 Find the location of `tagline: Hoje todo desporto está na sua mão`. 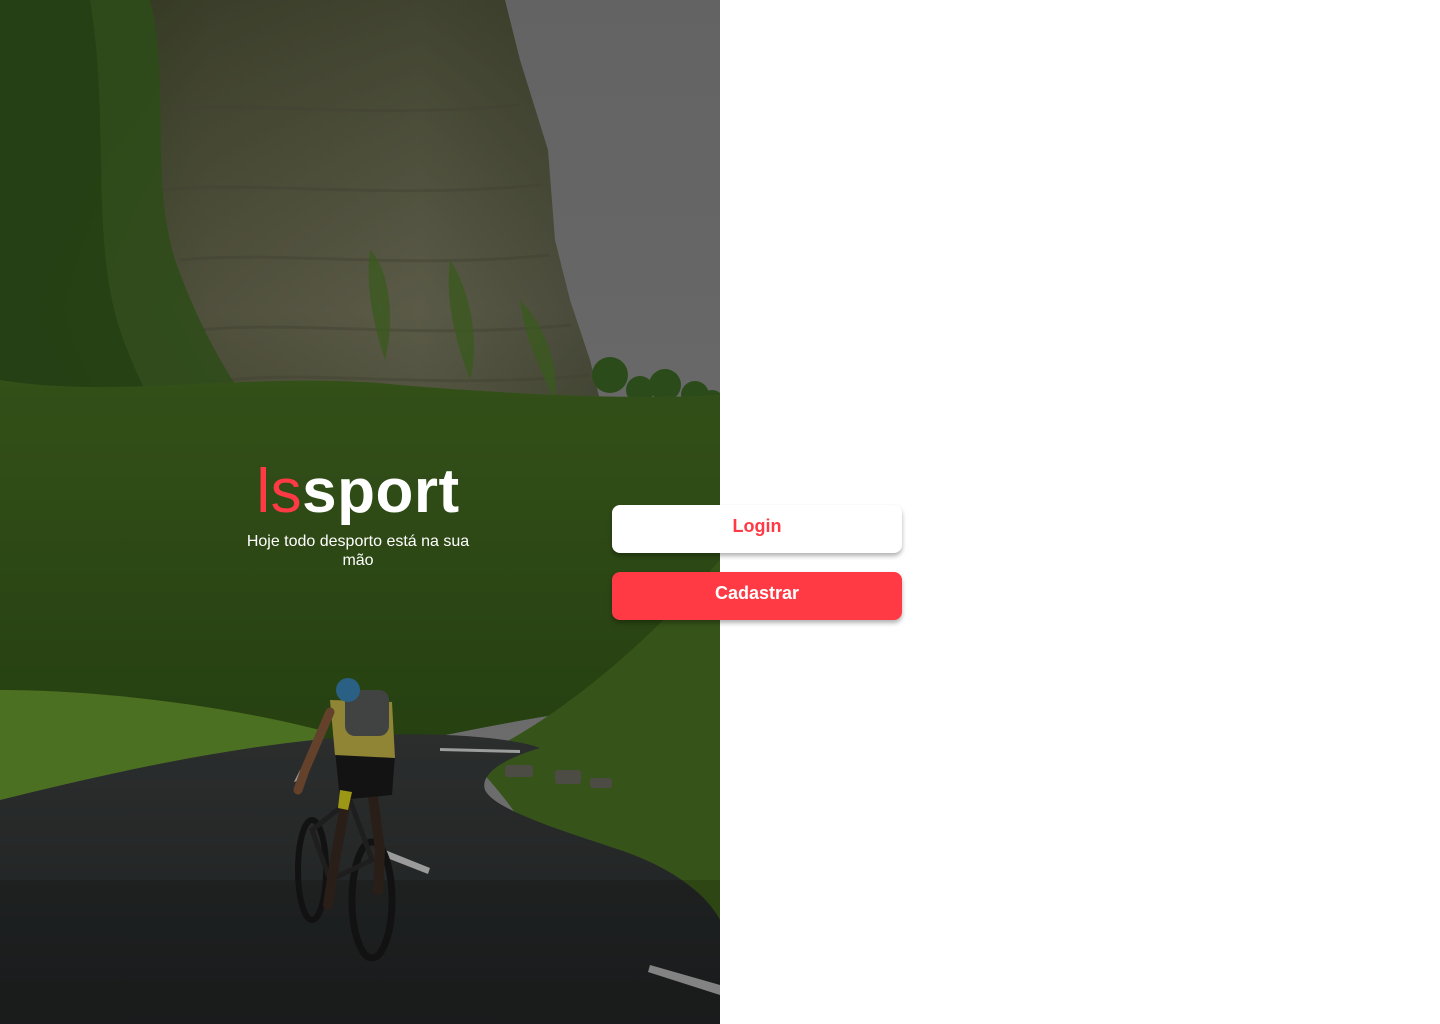

tagline: Hoje todo desporto está na sua mão is located at coordinates (358, 551).